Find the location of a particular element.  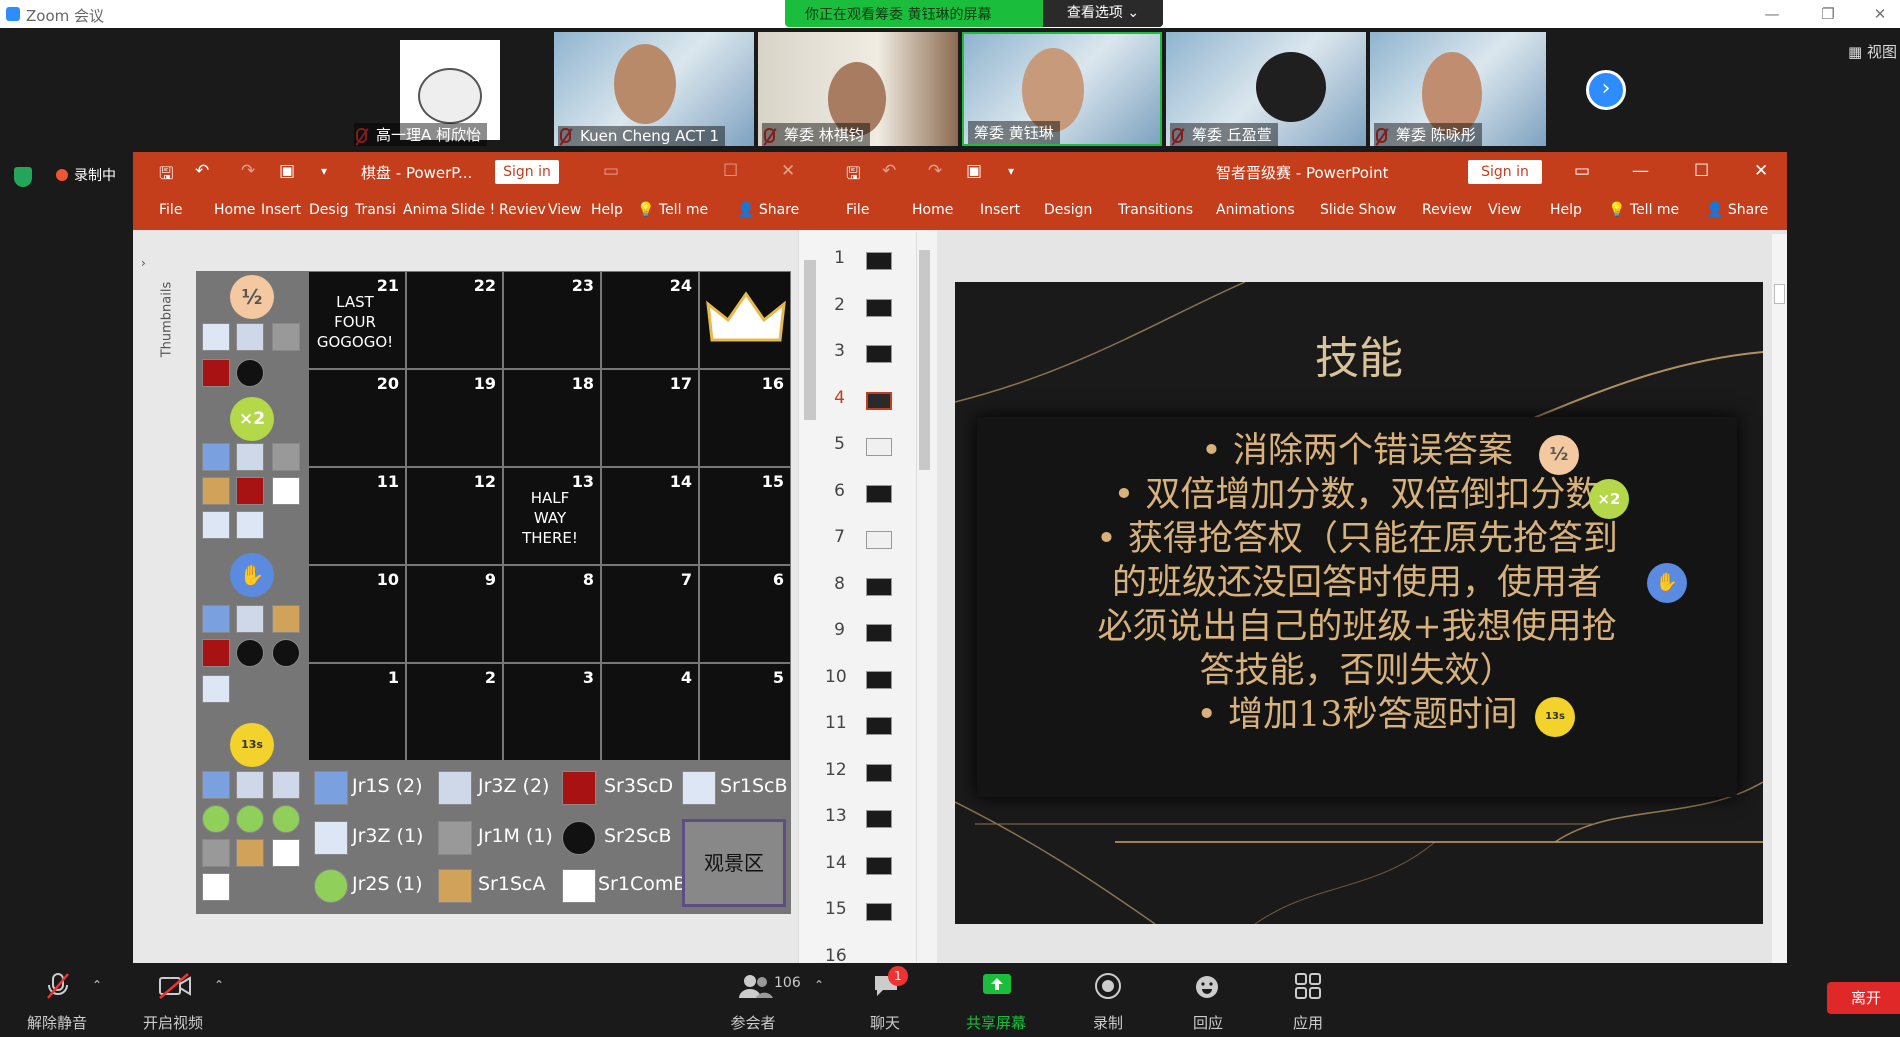

vertical-scrollbar is located at coordinates (809, 597).